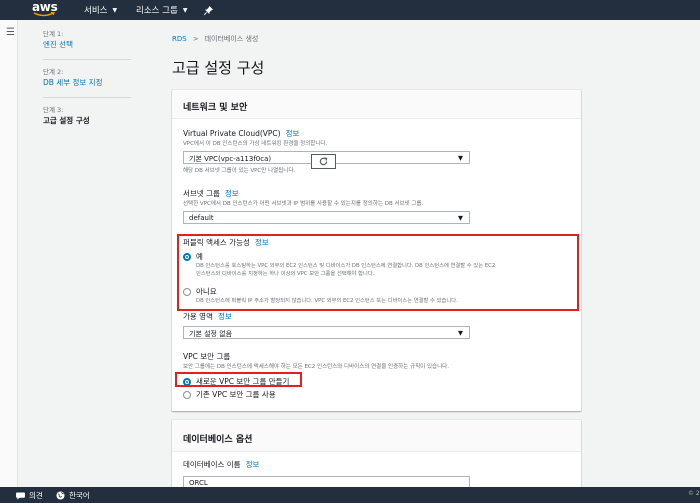 The image size is (700, 503). What do you see at coordinates (198, 316) in the screenshot?
I see `az-label: 가용 영역` at bounding box center [198, 316].